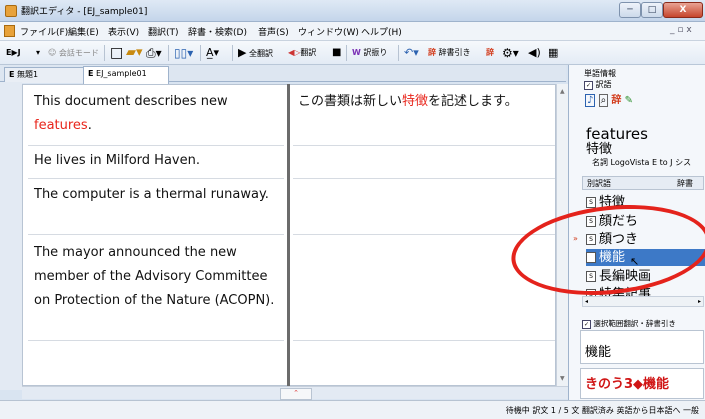  I want to click on source-text: This document describes new, so click(131, 101).